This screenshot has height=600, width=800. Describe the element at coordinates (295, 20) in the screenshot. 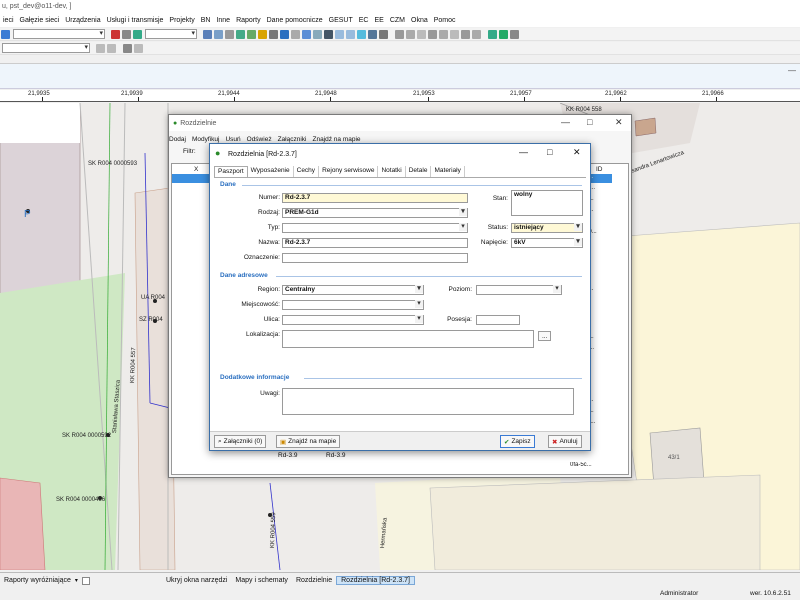

I see `menu-item: Dane pomocnicze` at that location.